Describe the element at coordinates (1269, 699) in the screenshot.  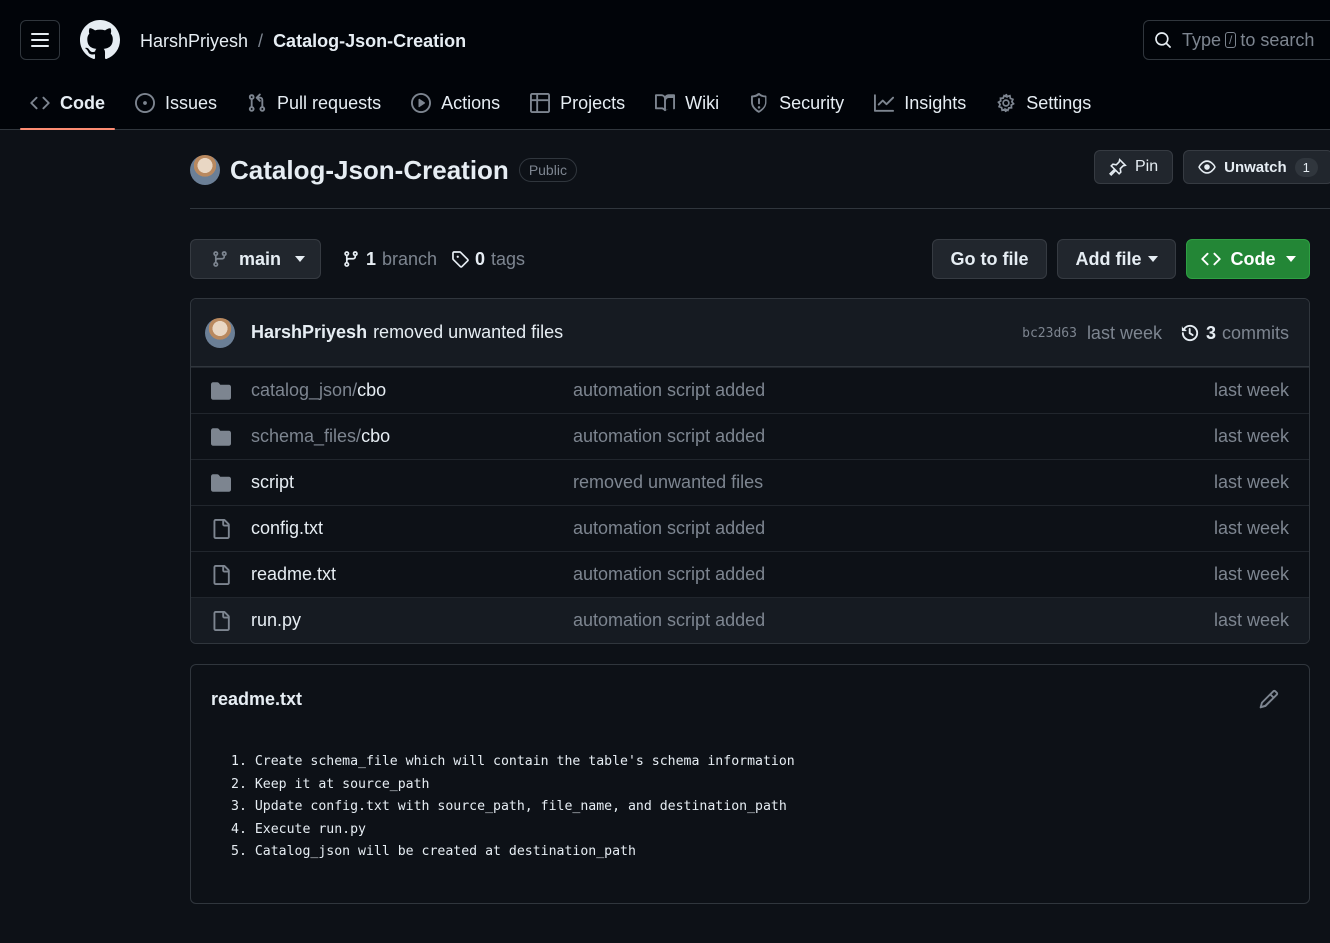
I see `pencil-icon` at that location.